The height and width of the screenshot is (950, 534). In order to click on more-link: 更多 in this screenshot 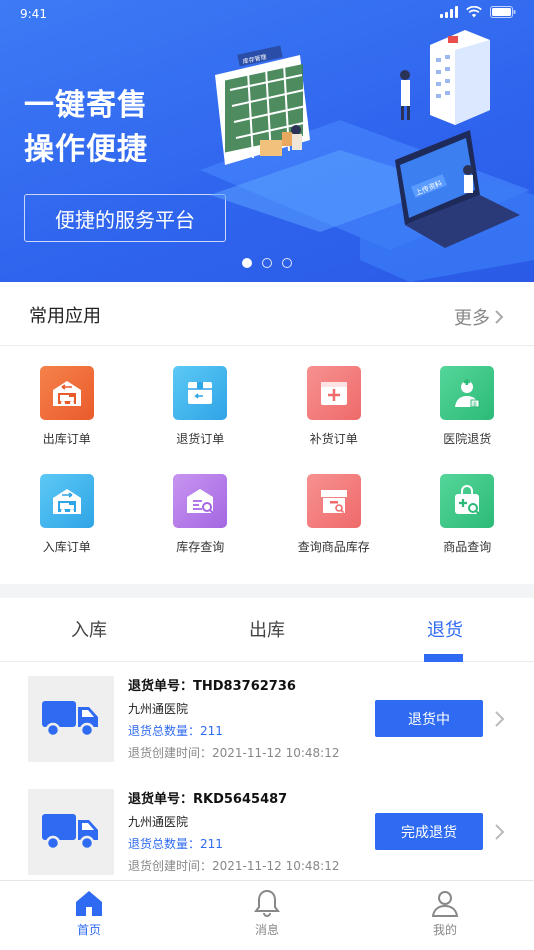, I will do `click(479, 317)`.